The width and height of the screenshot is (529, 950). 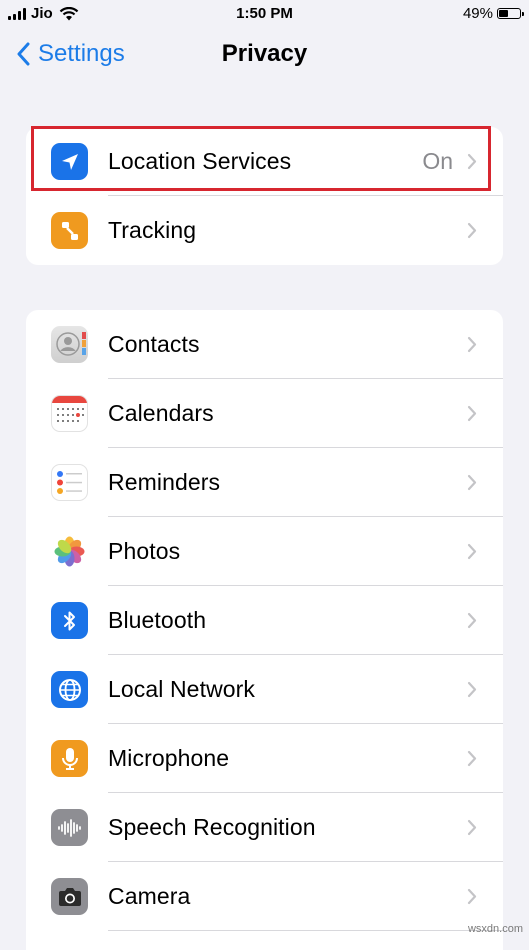 What do you see at coordinates (305, 930) in the screenshot?
I see `row-separator` at bounding box center [305, 930].